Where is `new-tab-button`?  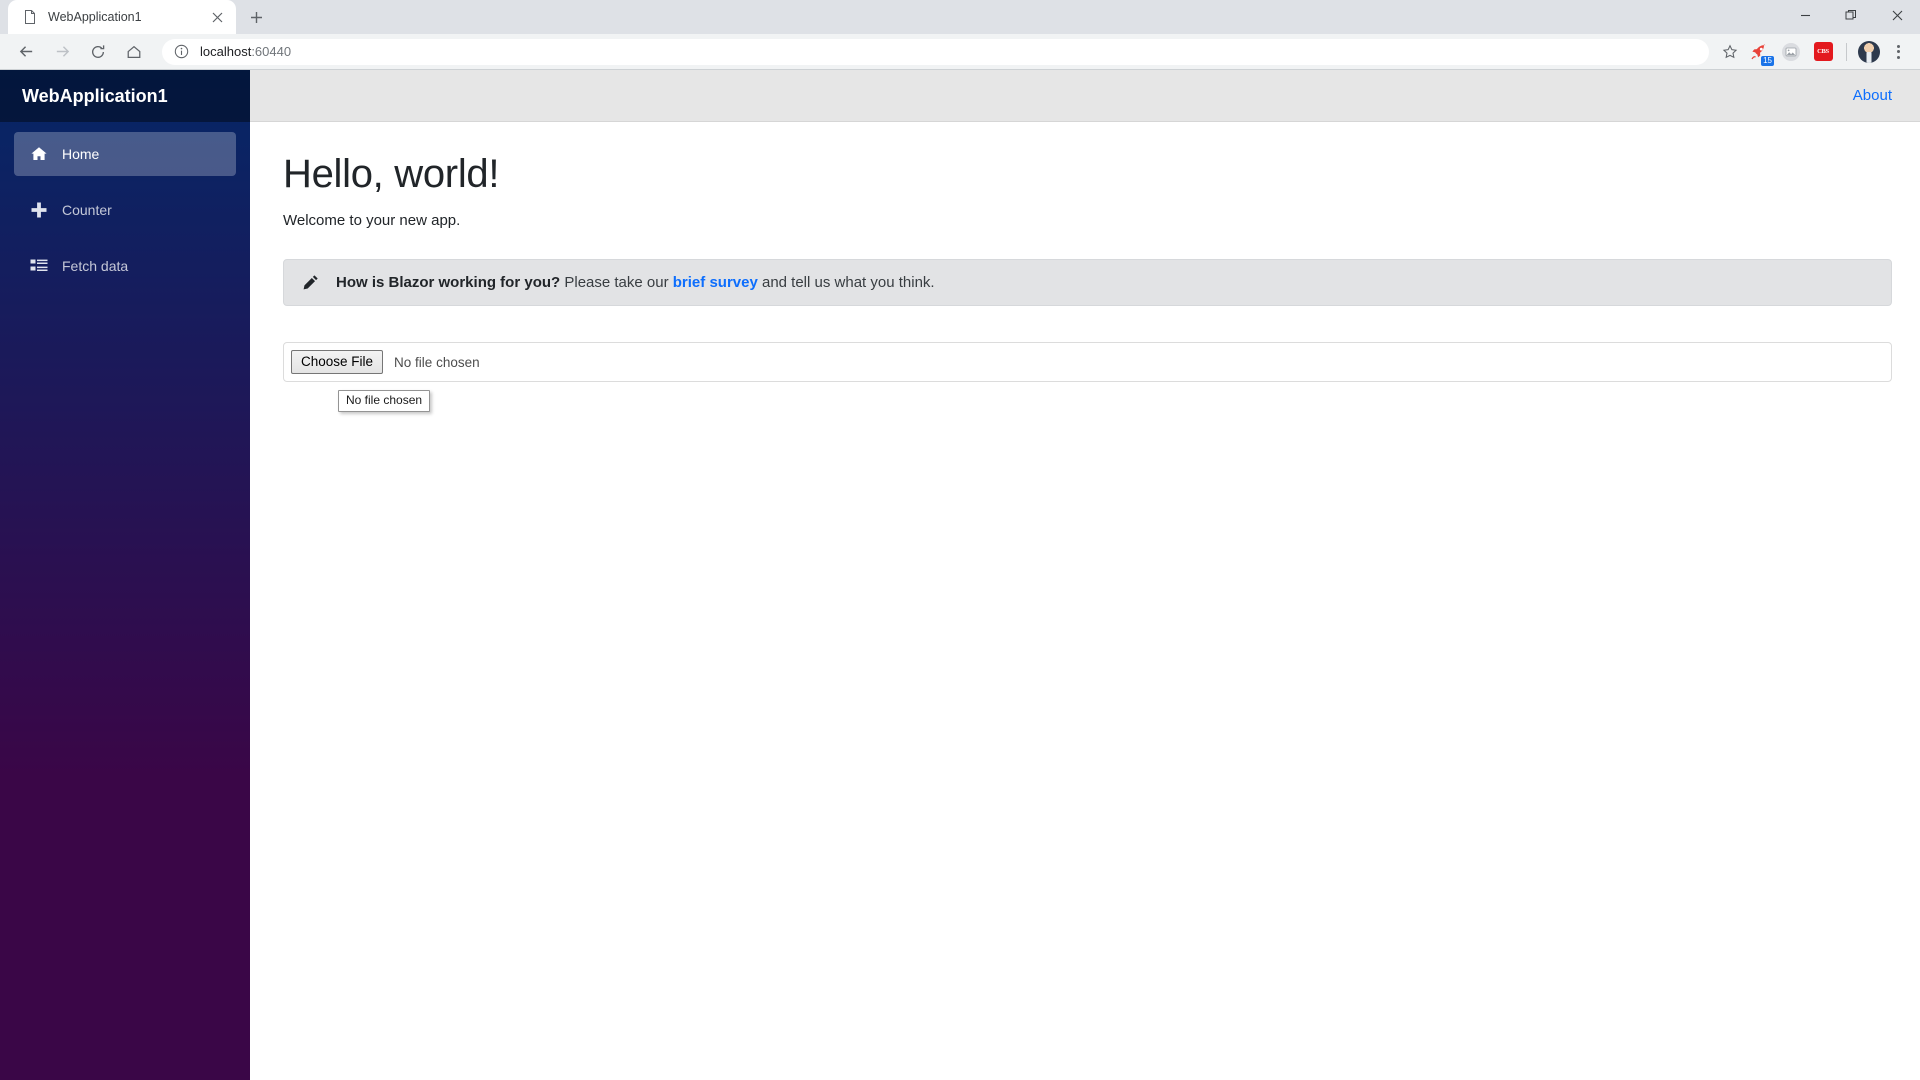 new-tab-button is located at coordinates (256, 17).